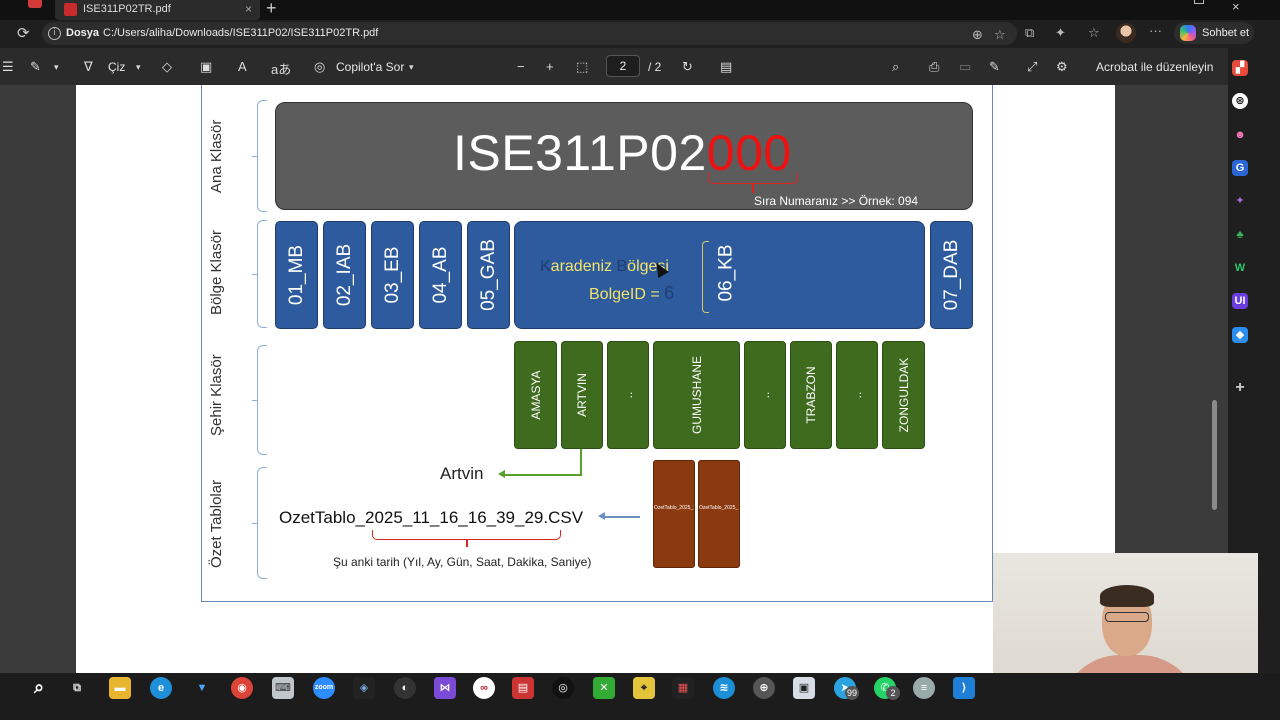  What do you see at coordinates (545, 266) in the screenshot?
I see `title-letter: K` at bounding box center [545, 266].